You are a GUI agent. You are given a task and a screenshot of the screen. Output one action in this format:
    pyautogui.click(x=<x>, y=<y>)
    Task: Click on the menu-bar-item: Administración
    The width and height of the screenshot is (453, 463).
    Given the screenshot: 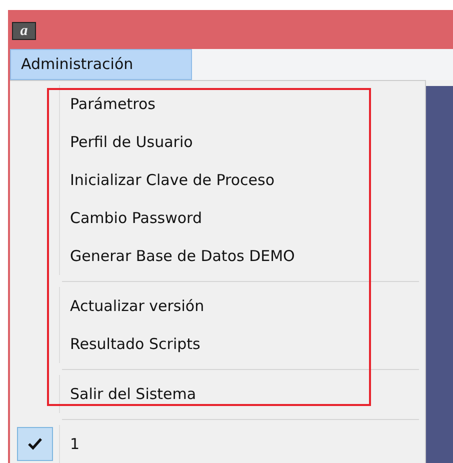 What is the action you would take?
    pyautogui.click(x=101, y=64)
    